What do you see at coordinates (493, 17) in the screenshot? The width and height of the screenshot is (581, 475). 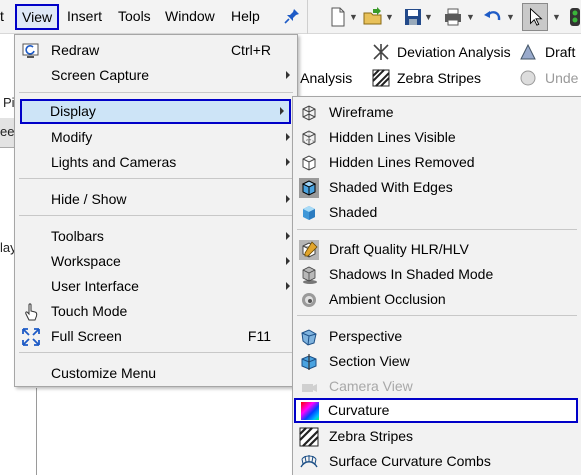 I see `undo-icon` at bounding box center [493, 17].